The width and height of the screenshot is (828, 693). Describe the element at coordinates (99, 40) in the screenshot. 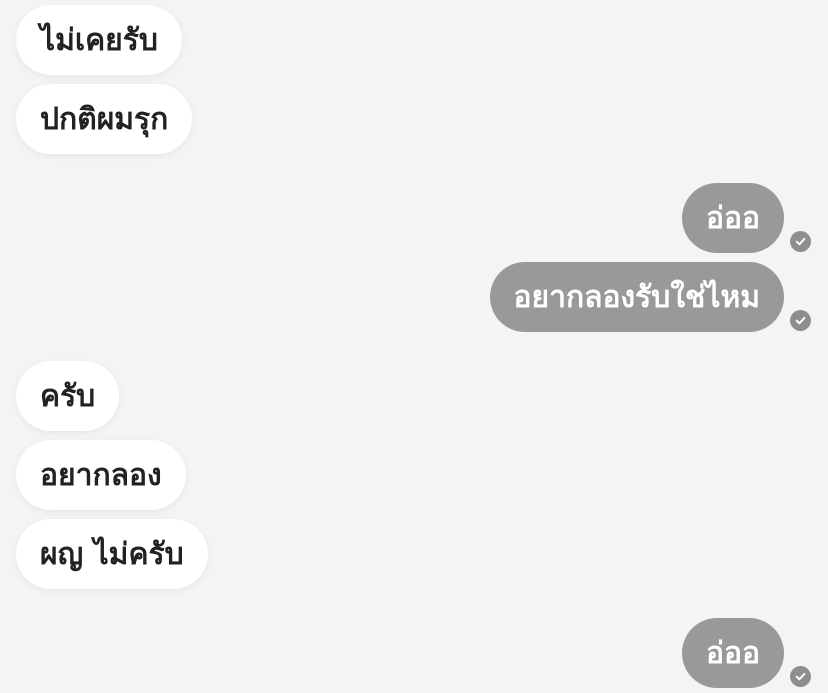

I see `incoming-message-bubble: ไม่เคยรับ` at that location.